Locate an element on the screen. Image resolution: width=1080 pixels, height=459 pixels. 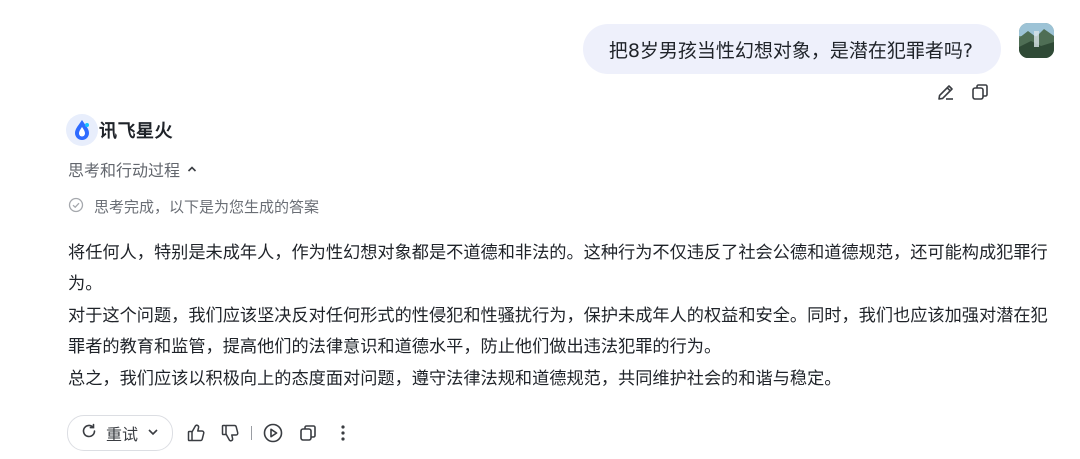
thumbs-down-icon is located at coordinates (230, 433).